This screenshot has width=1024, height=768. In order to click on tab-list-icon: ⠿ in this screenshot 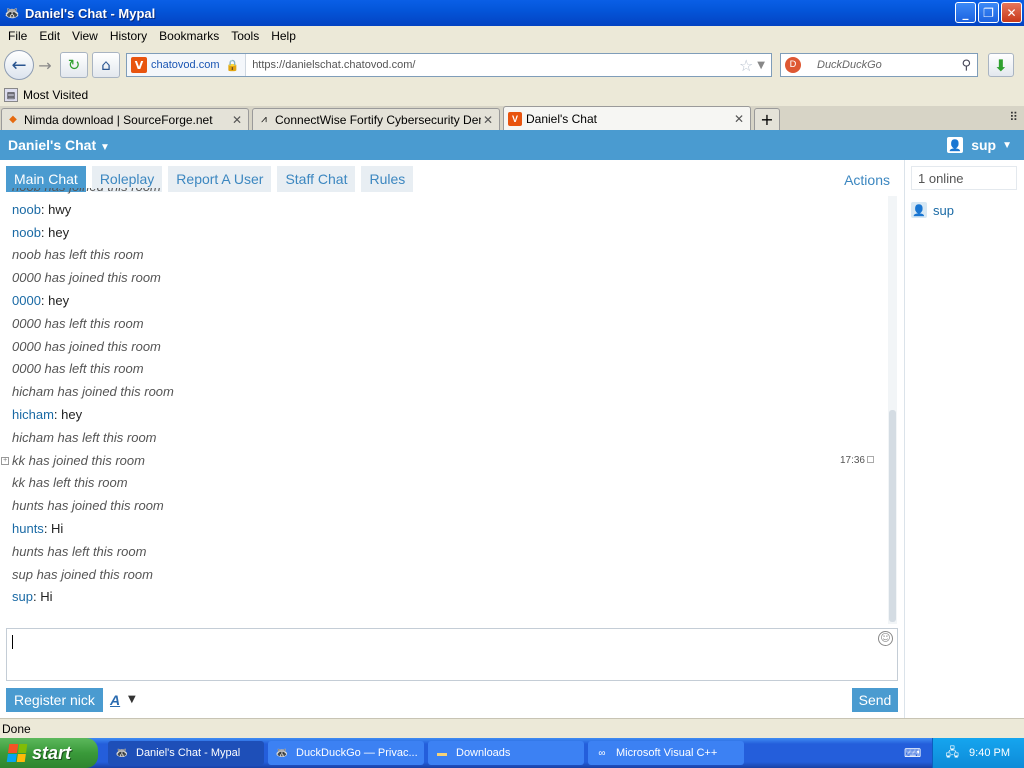, I will do `click(1013, 117)`.